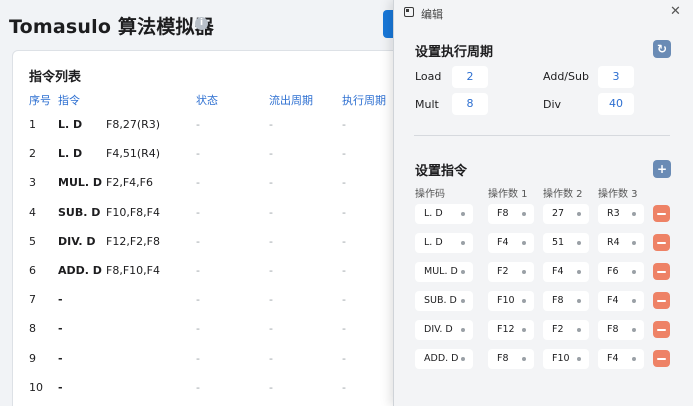  I want to click on instruction-operands: F8,27(R3), so click(133, 124).